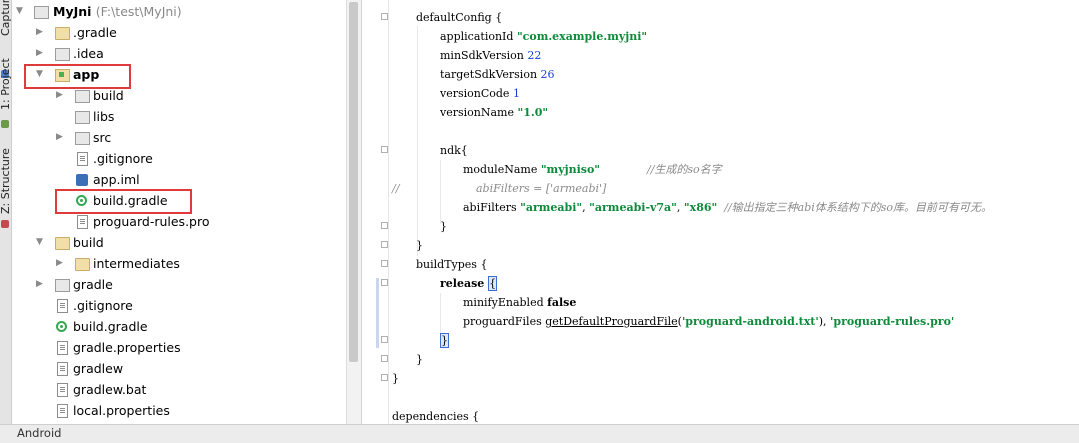 This screenshot has height=443, width=1079. Describe the element at coordinates (136, 263) in the screenshot. I see `tree-item-label: intermediates` at that location.